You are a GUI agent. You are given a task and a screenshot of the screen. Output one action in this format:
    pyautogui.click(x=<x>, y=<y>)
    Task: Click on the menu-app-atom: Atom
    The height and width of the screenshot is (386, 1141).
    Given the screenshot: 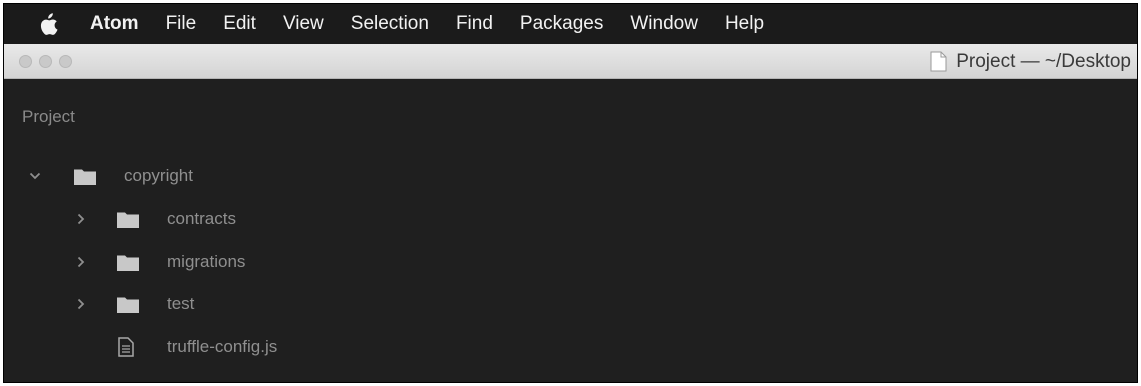 What is the action you would take?
    pyautogui.click(x=114, y=24)
    